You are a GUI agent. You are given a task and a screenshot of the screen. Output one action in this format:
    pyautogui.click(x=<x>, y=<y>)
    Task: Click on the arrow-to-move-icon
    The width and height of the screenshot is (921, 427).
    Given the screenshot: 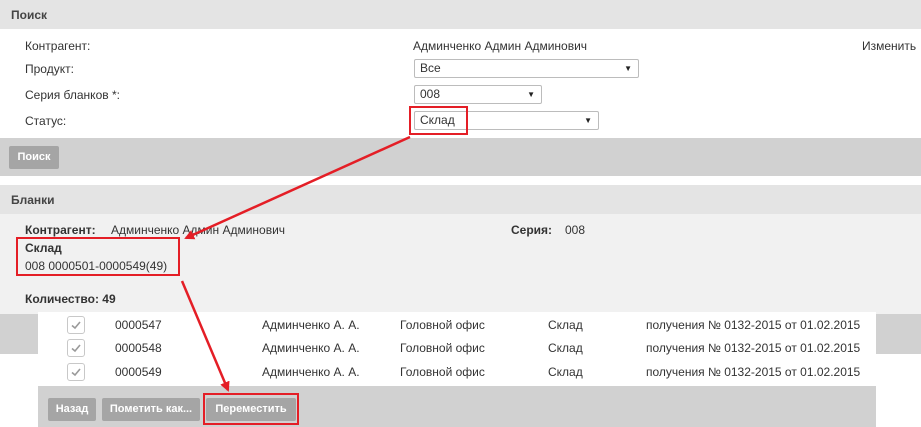 What is the action you would take?
    pyautogui.click(x=205, y=336)
    